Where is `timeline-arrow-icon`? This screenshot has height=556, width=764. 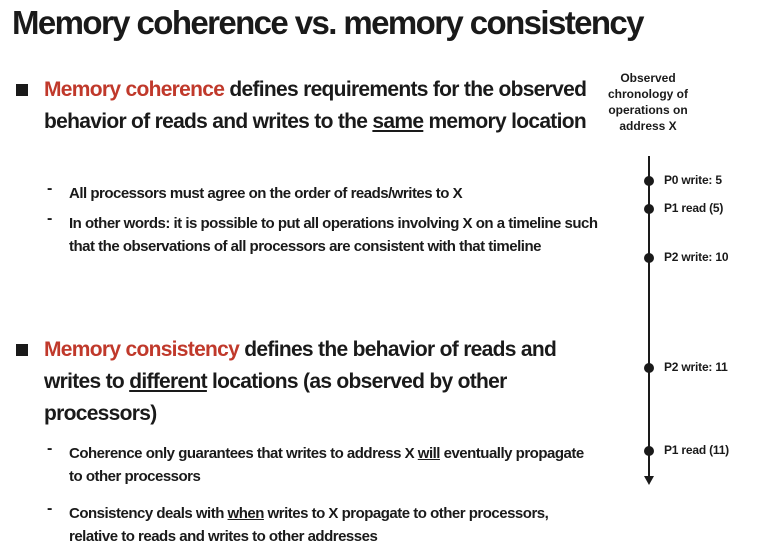 timeline-arrow-icon is located at coordinates (649, 480).